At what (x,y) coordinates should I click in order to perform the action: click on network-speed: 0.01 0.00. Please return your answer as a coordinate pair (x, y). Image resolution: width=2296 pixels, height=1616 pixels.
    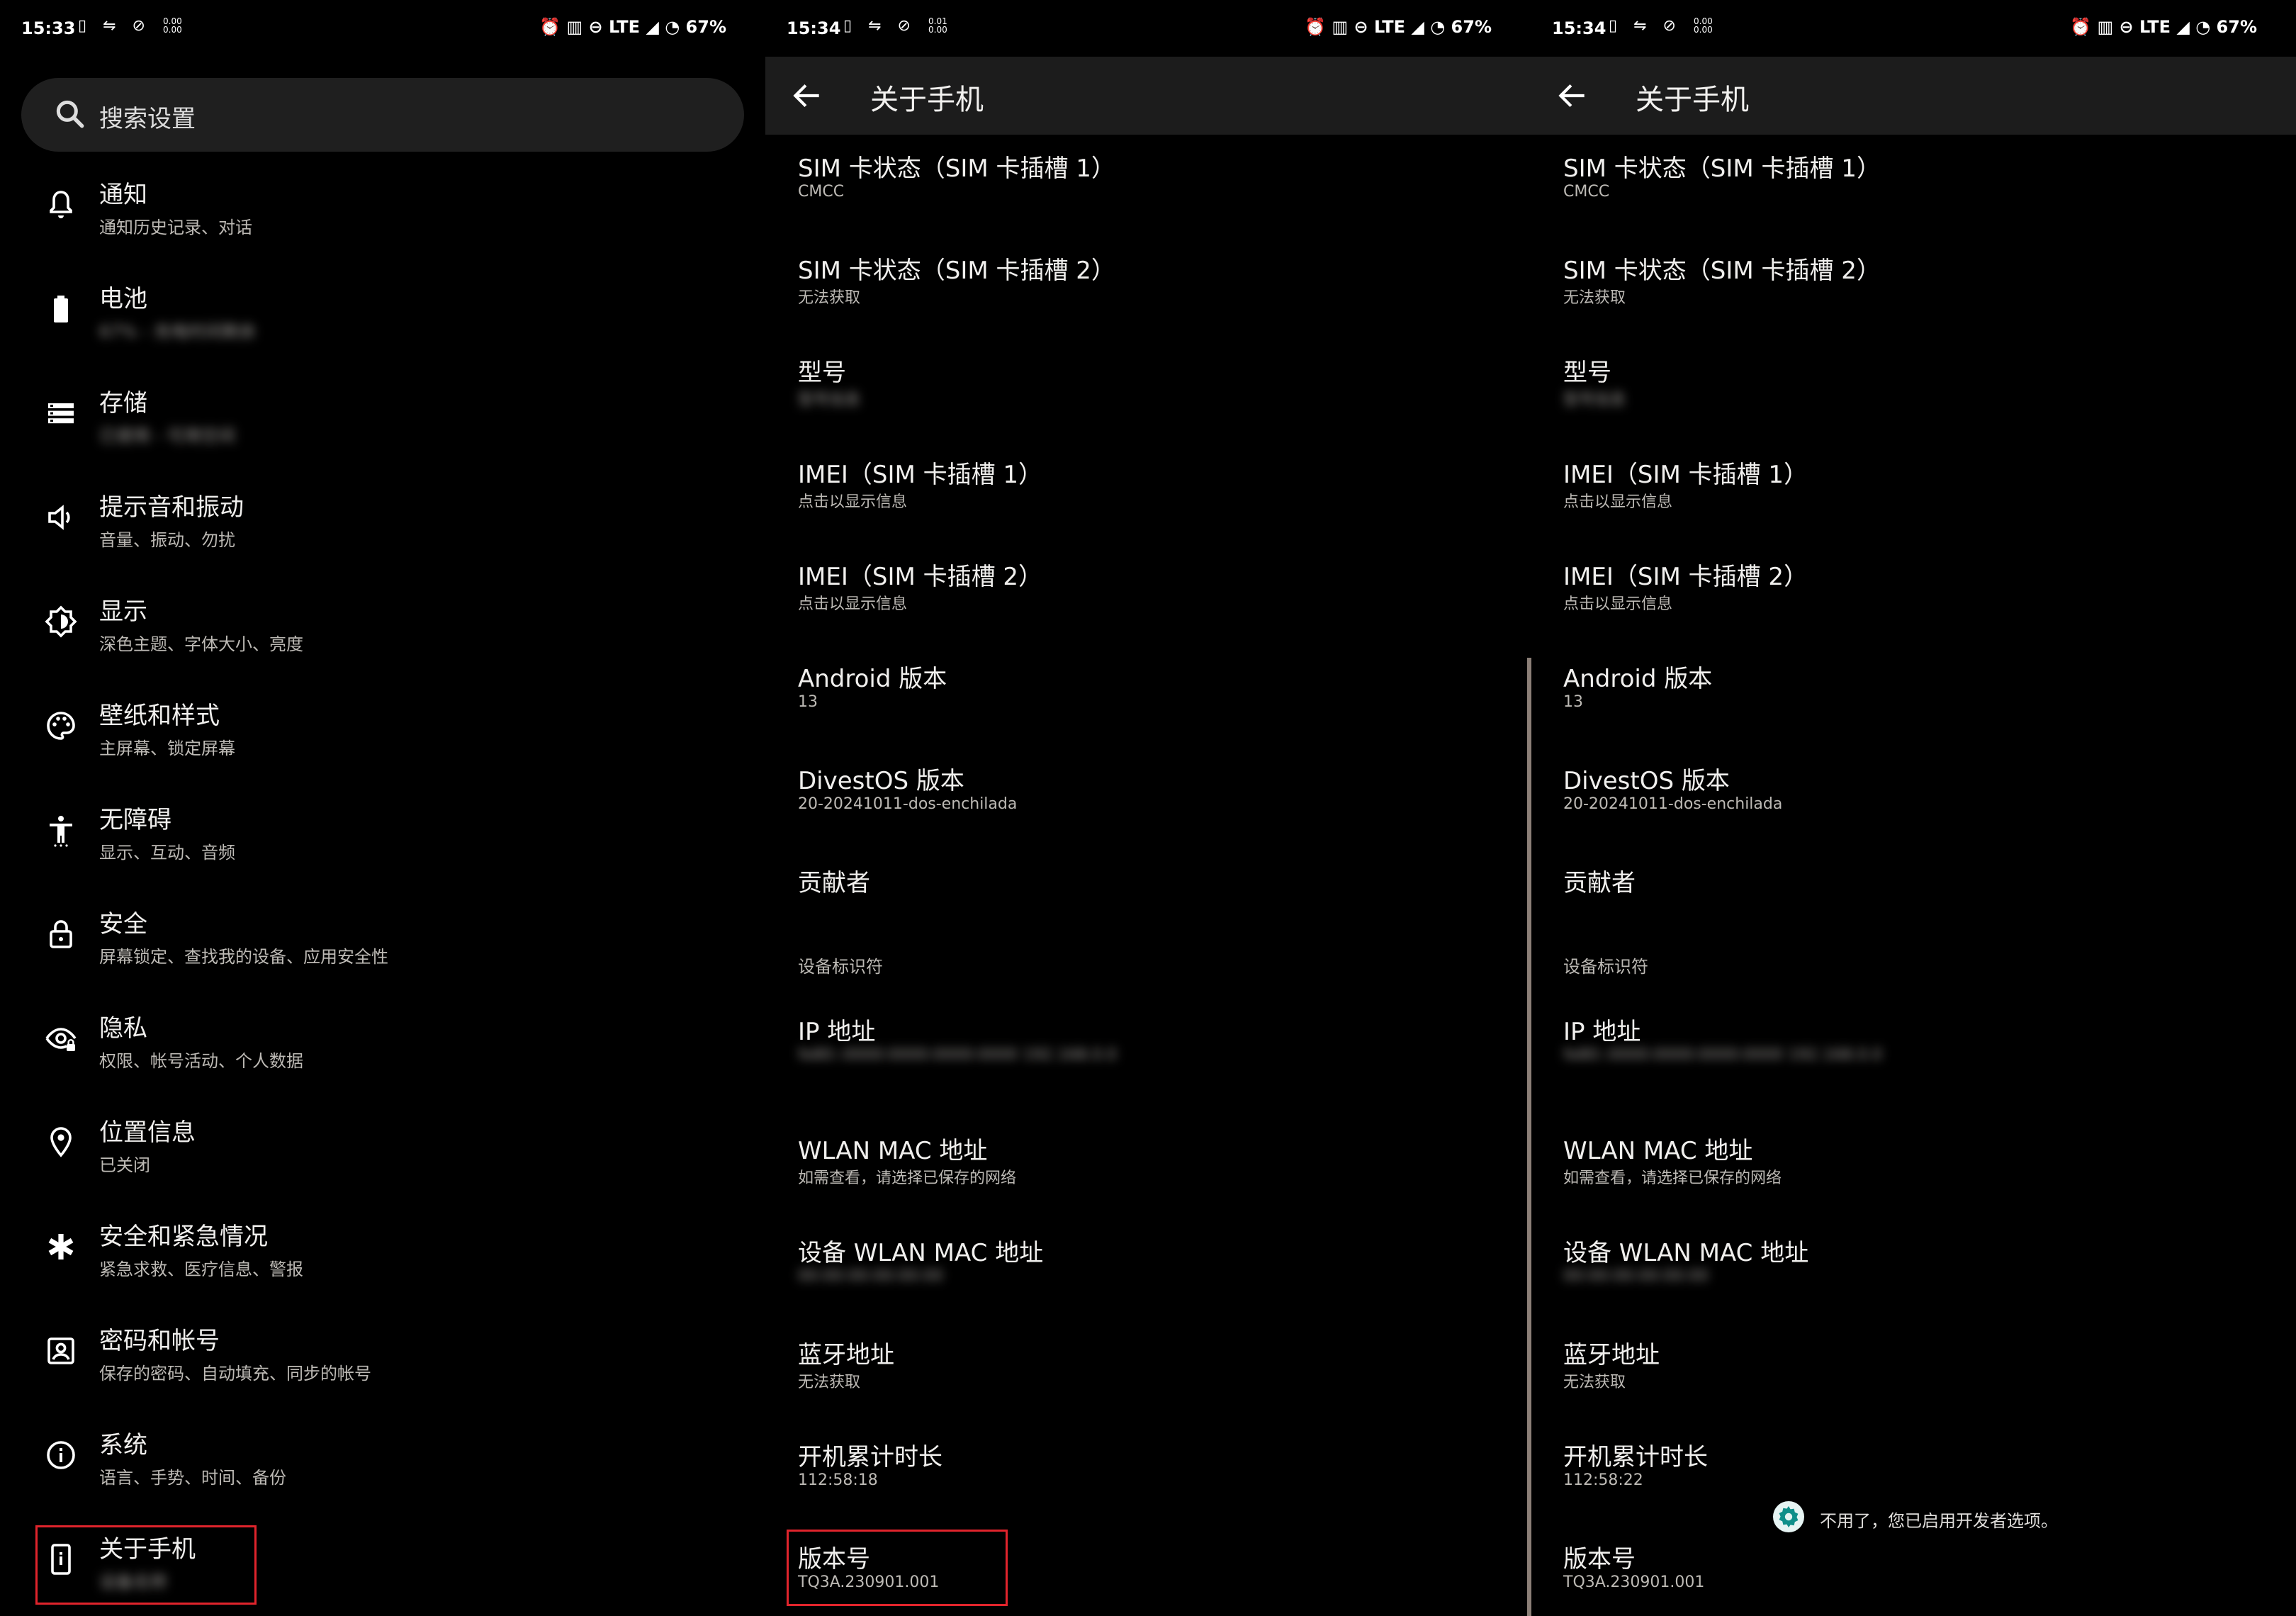
    Looking at the image, I should click on (937, 25).